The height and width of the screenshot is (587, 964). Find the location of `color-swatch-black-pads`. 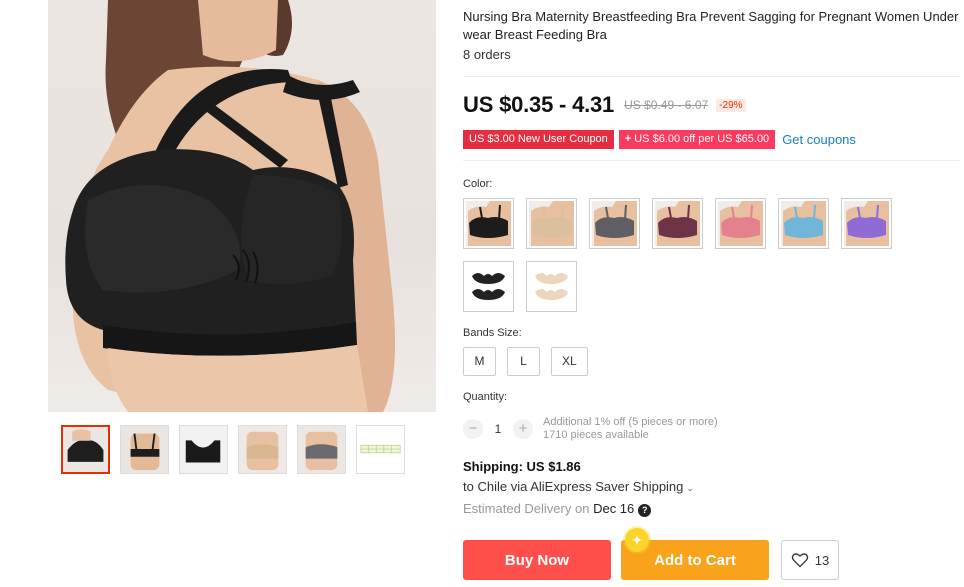

color-swatch-black-pads is located at coordinates (488, 286).